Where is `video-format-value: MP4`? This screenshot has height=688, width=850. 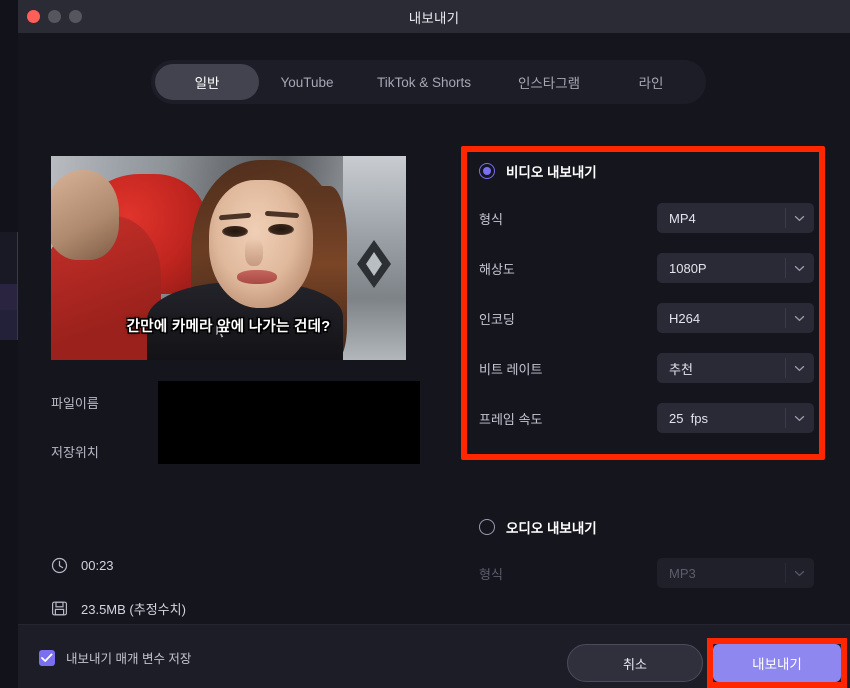 video-format-value: MP4 is located at coordinates (682, 218).